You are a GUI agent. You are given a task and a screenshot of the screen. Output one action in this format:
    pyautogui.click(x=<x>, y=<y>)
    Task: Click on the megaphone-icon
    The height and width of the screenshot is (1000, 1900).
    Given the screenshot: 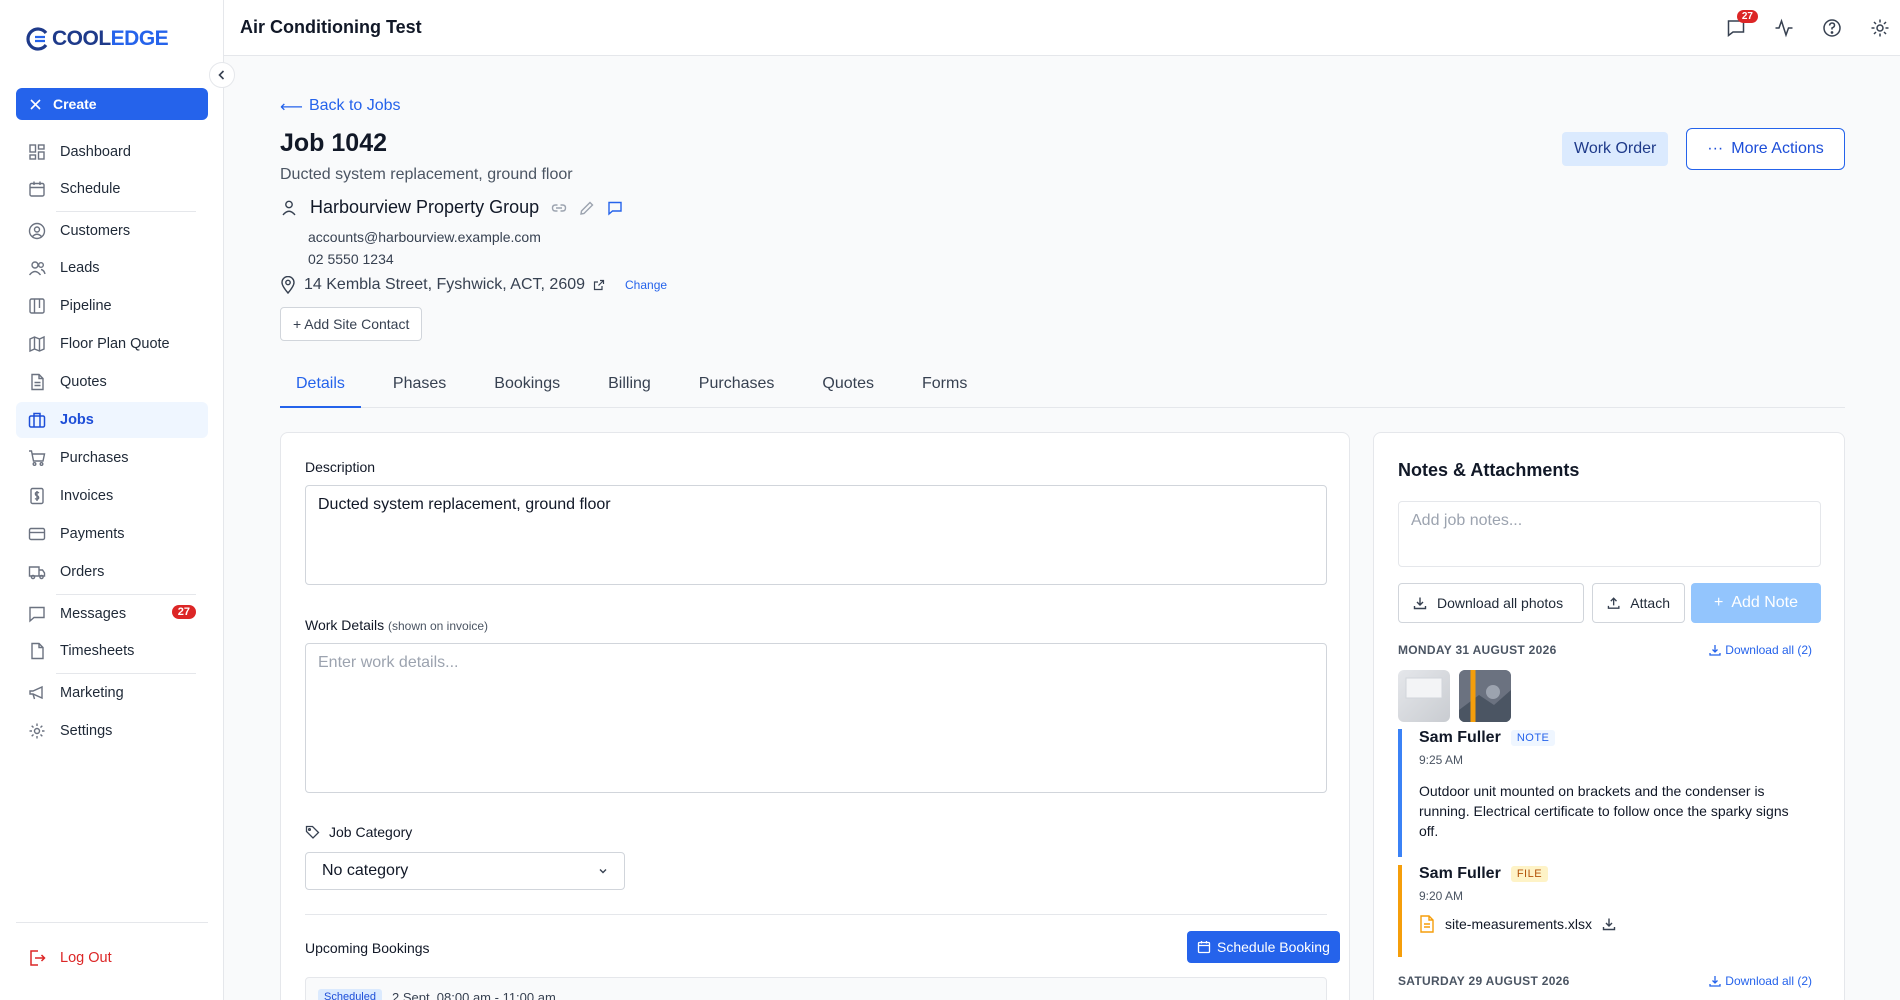 What is the action you would take?
    pyautogui.click(x=36, y=692)
    